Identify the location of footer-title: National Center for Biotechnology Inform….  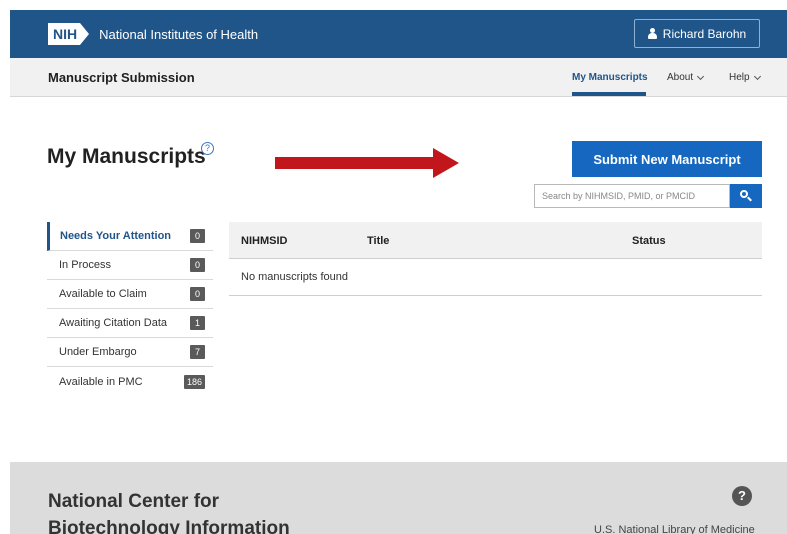
(198, 511).